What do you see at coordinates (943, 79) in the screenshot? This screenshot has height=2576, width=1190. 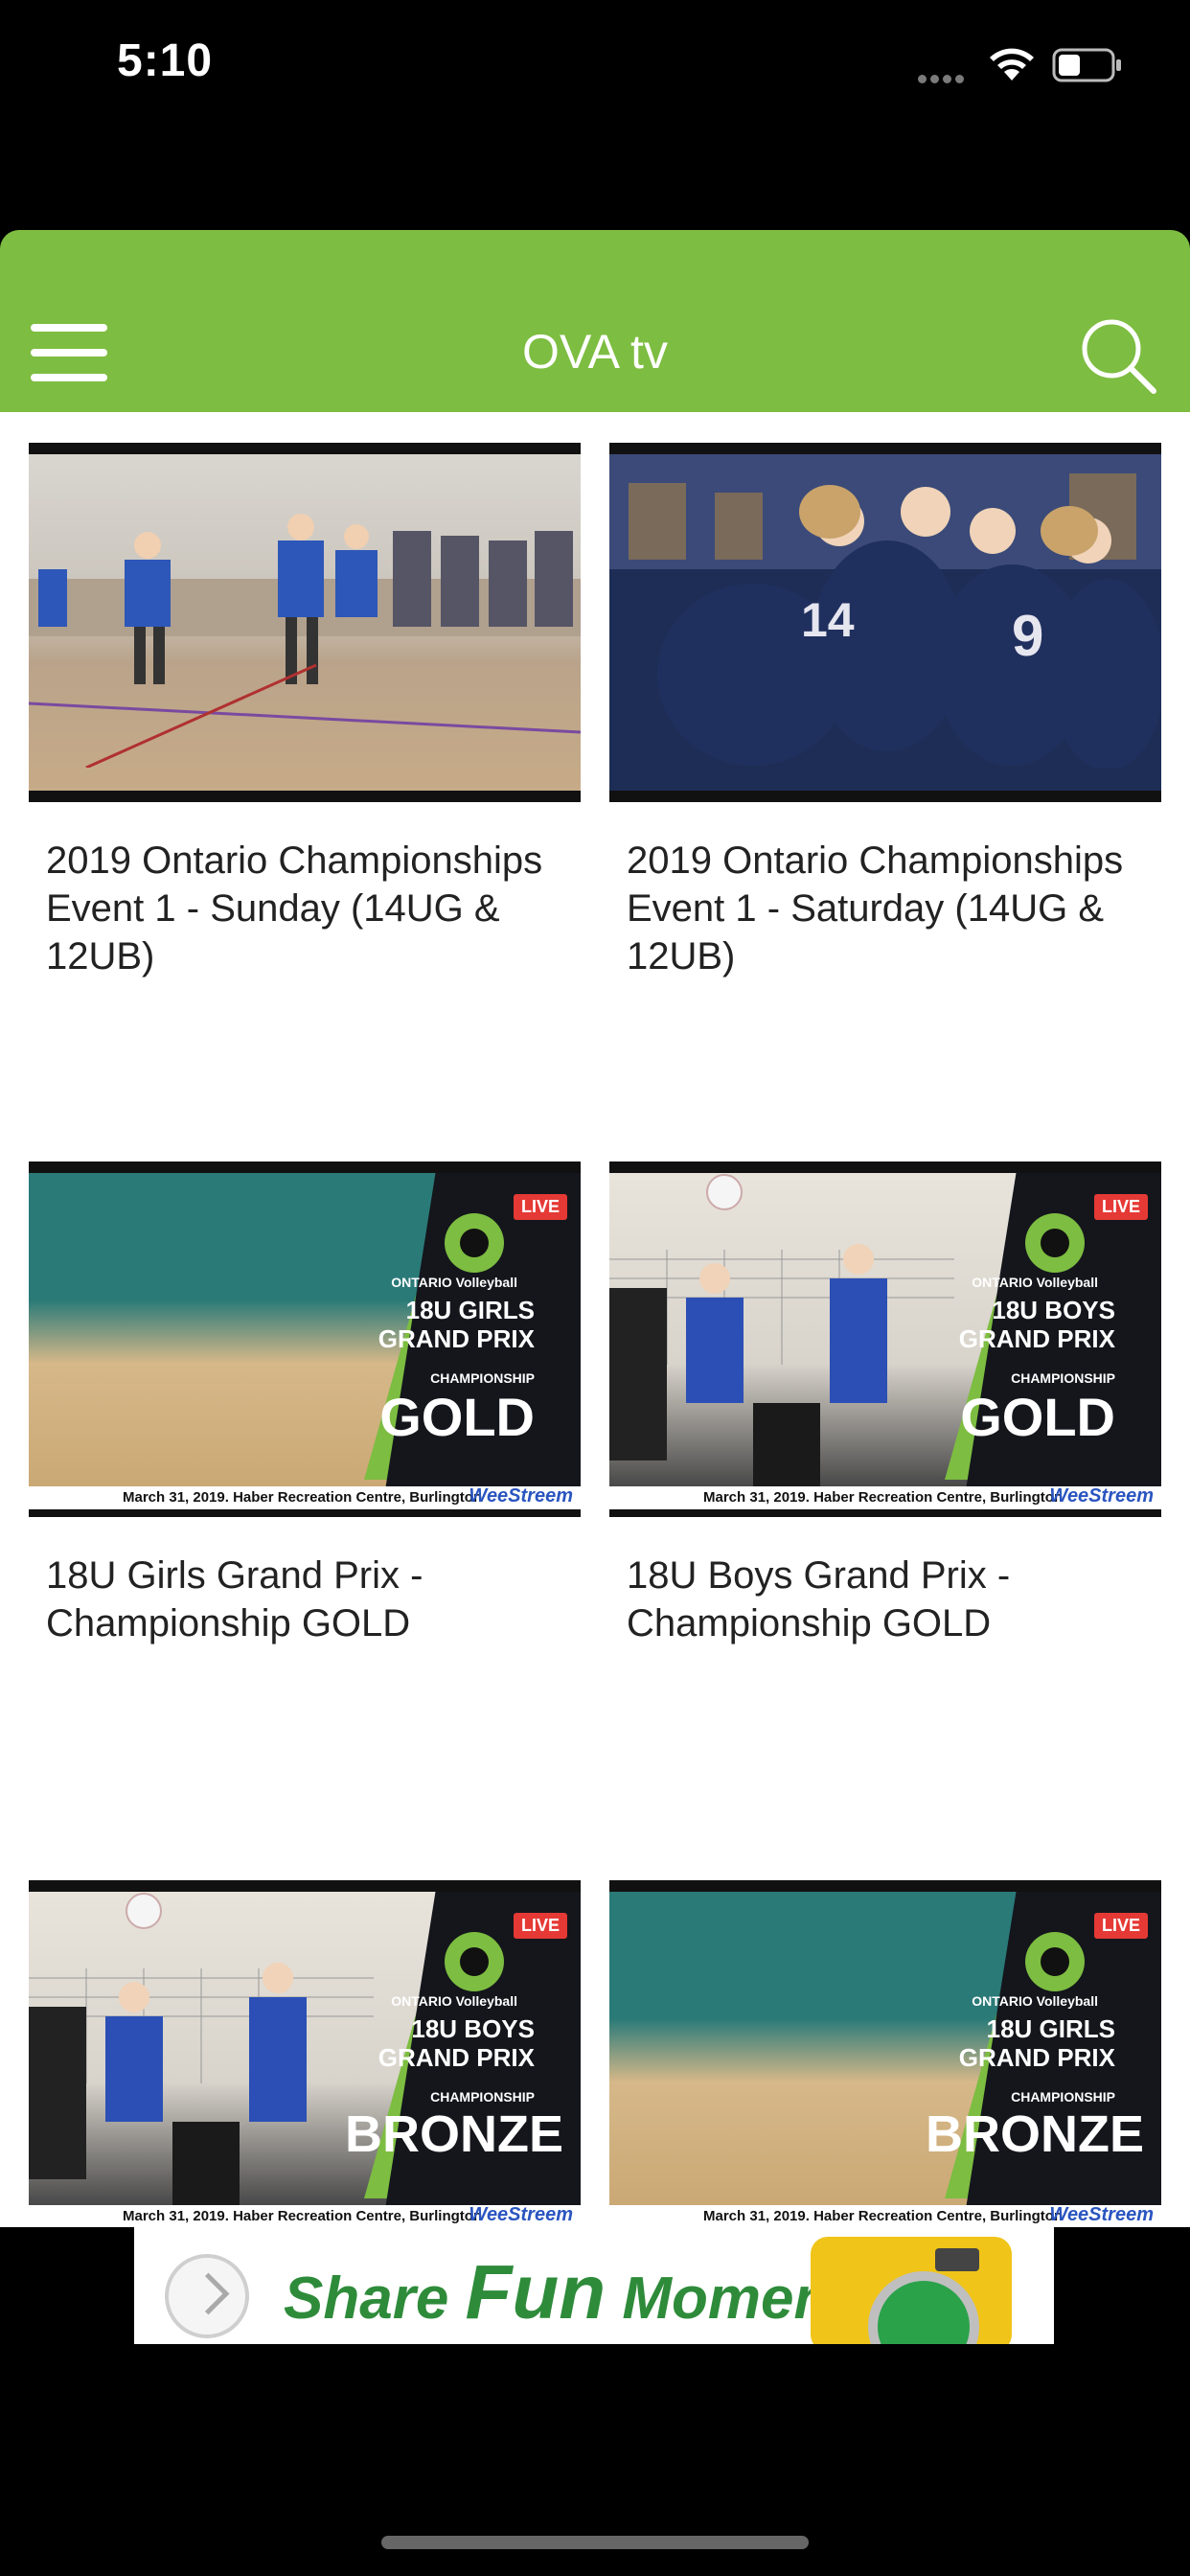 I see `cellular-signal-icon` at bounding box center [943, 79].